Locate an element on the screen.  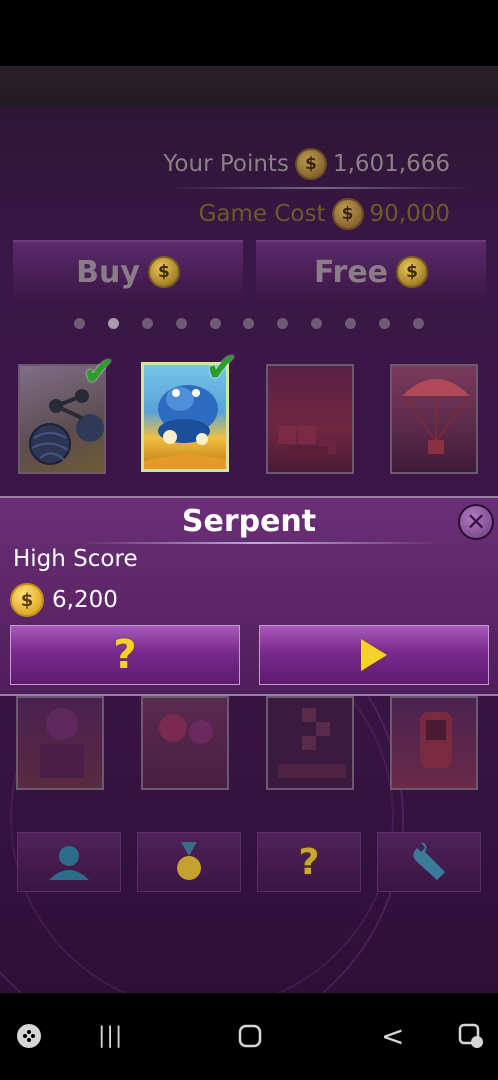
back-button: < is located at coordinates (392, 1036).